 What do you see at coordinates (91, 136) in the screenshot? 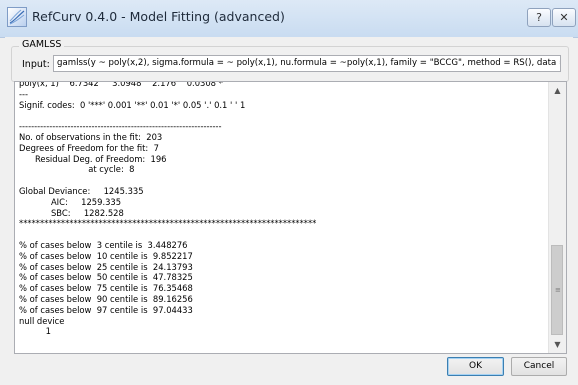
I see `output-line: No. of observations in the fit: 203` at bounding box center [91, 136].